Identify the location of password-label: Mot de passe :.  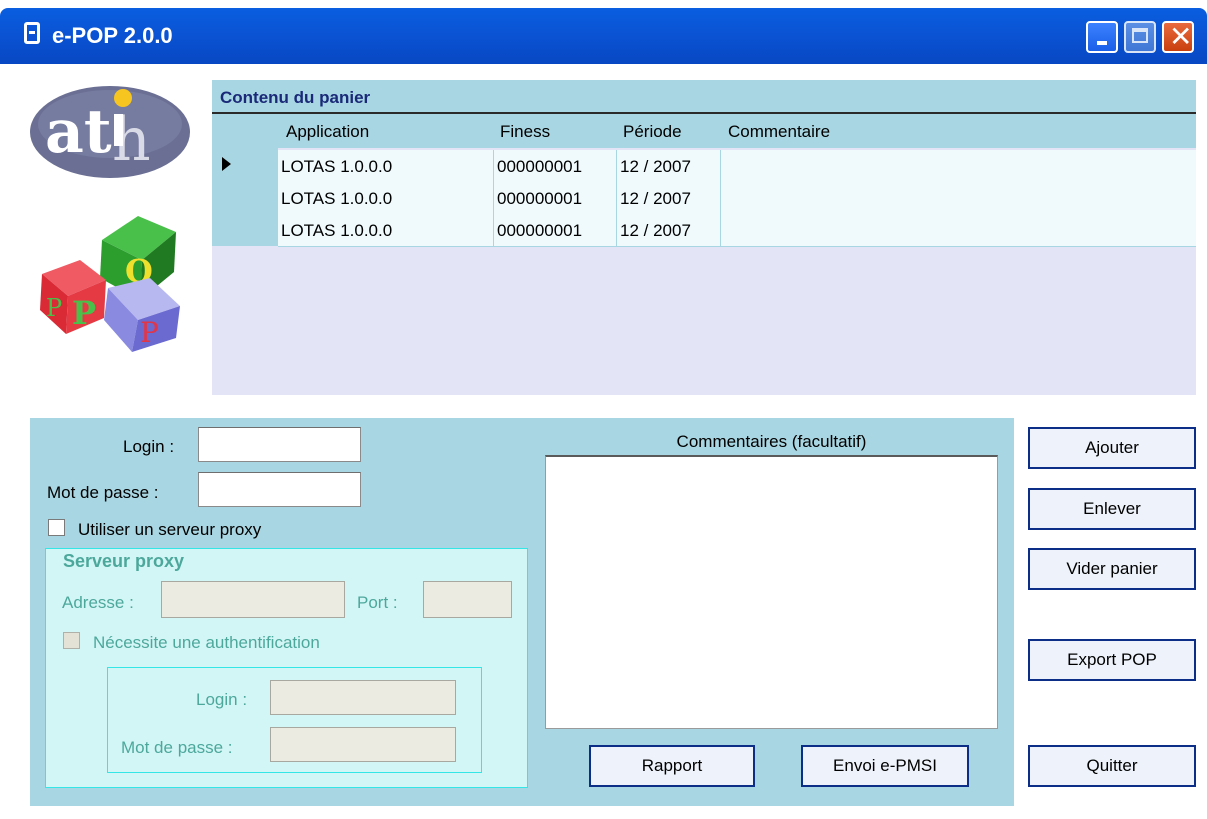
(103, 492).